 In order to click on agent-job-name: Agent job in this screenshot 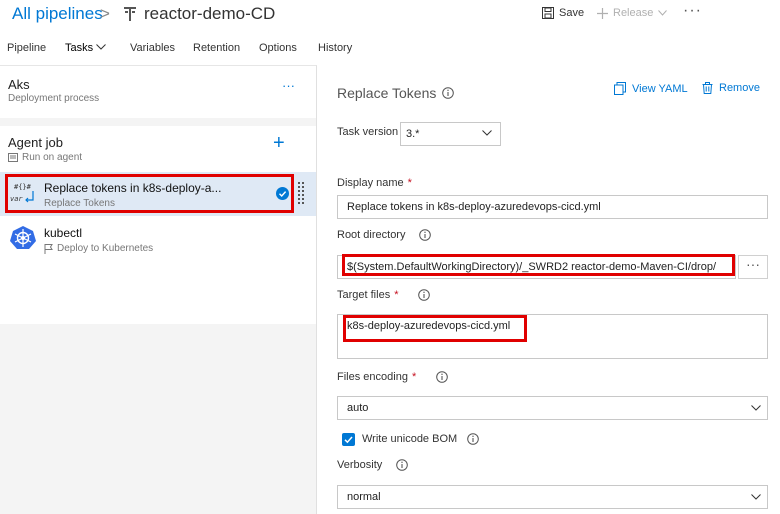, I will do `click(35, 142)`.